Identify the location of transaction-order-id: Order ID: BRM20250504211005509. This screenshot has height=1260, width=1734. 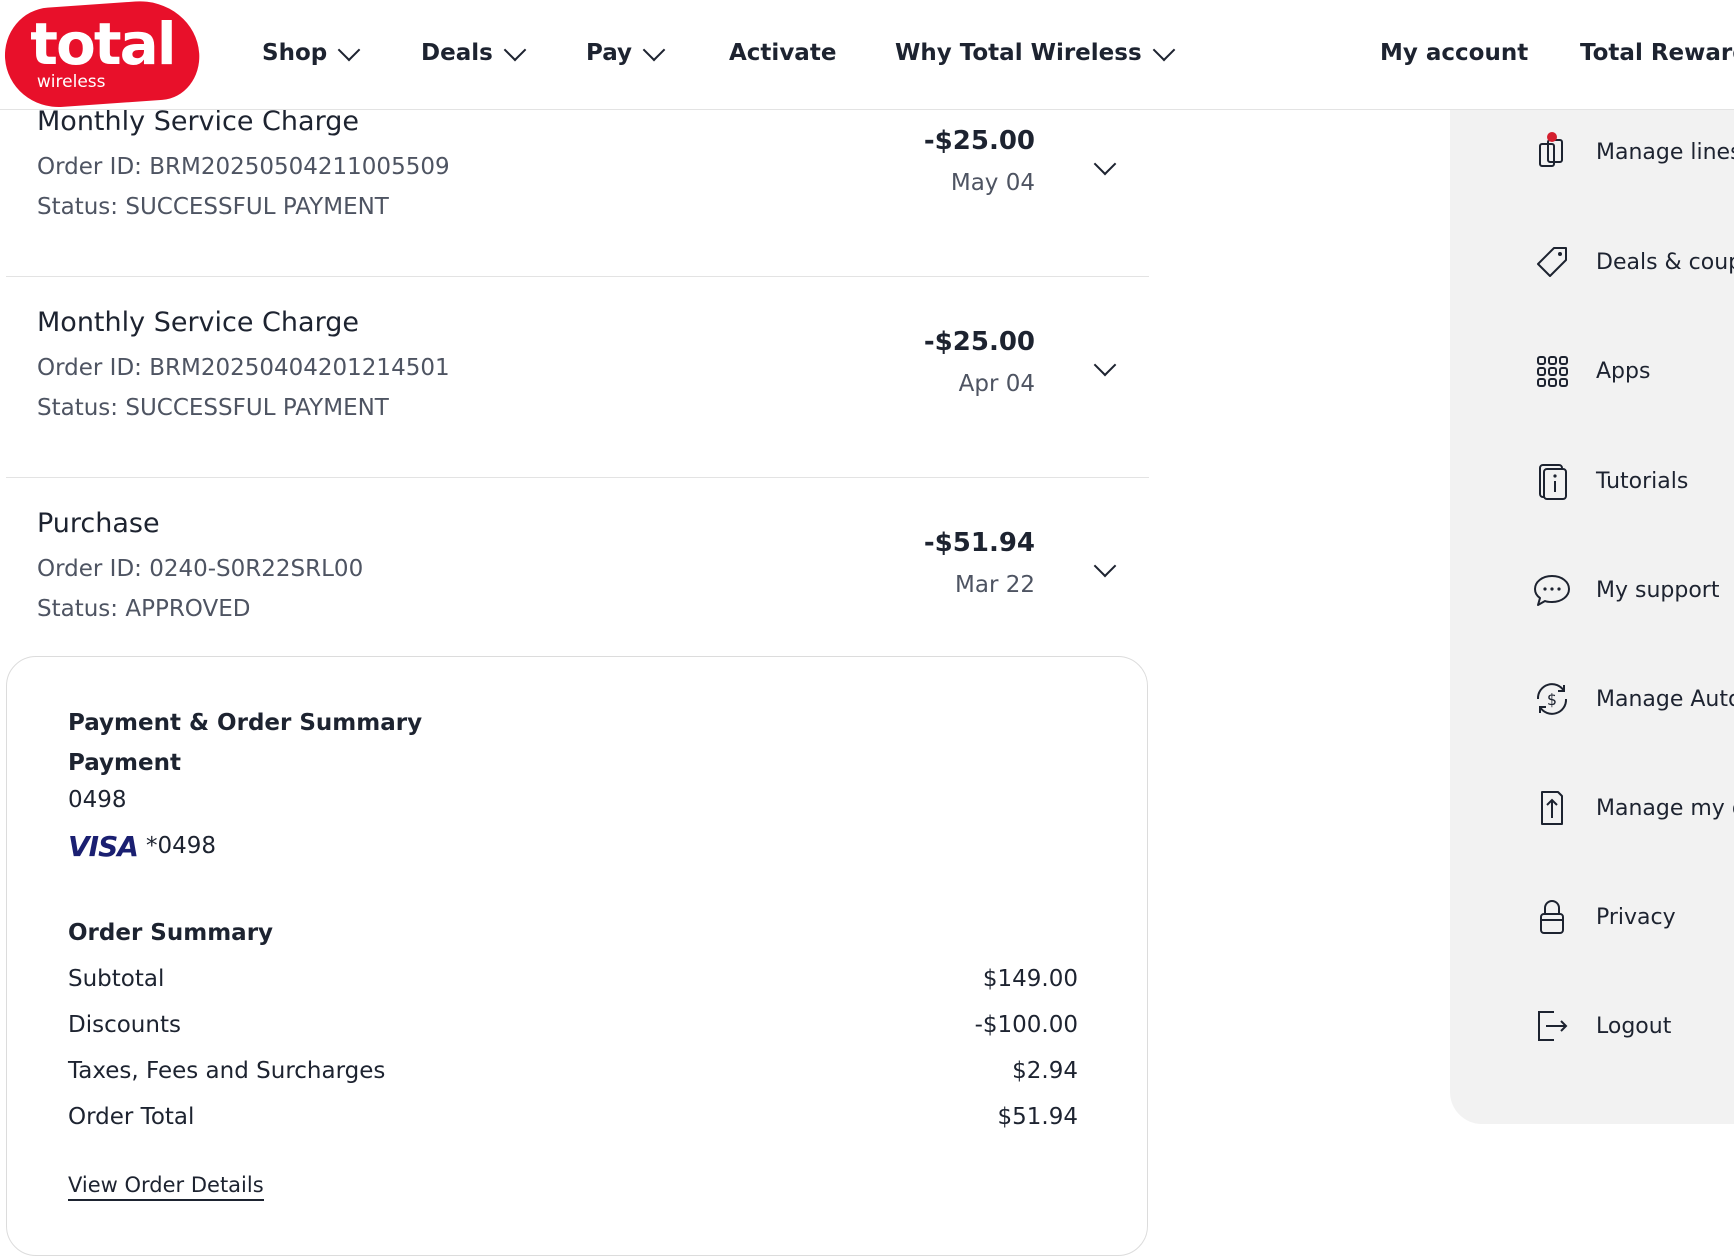
(243, 167).